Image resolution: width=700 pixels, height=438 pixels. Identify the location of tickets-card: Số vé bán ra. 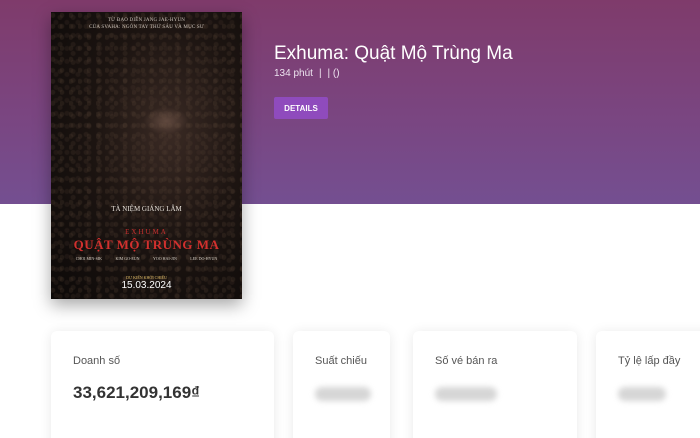
(495, 384).